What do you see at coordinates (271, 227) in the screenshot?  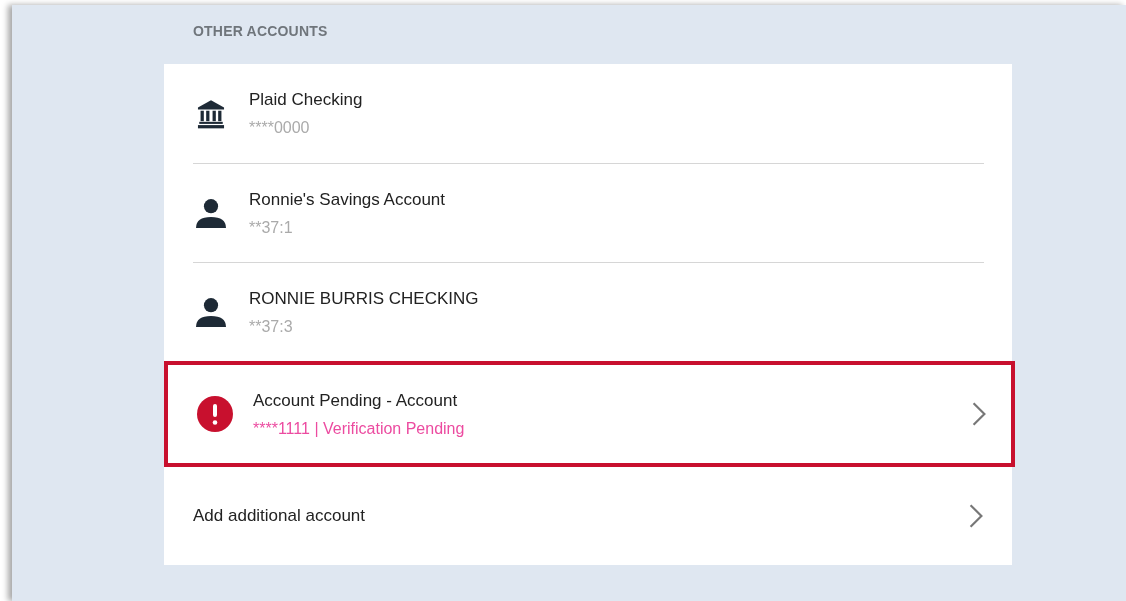 I see `account-number: **37:1` at bounding box center [271, 227].